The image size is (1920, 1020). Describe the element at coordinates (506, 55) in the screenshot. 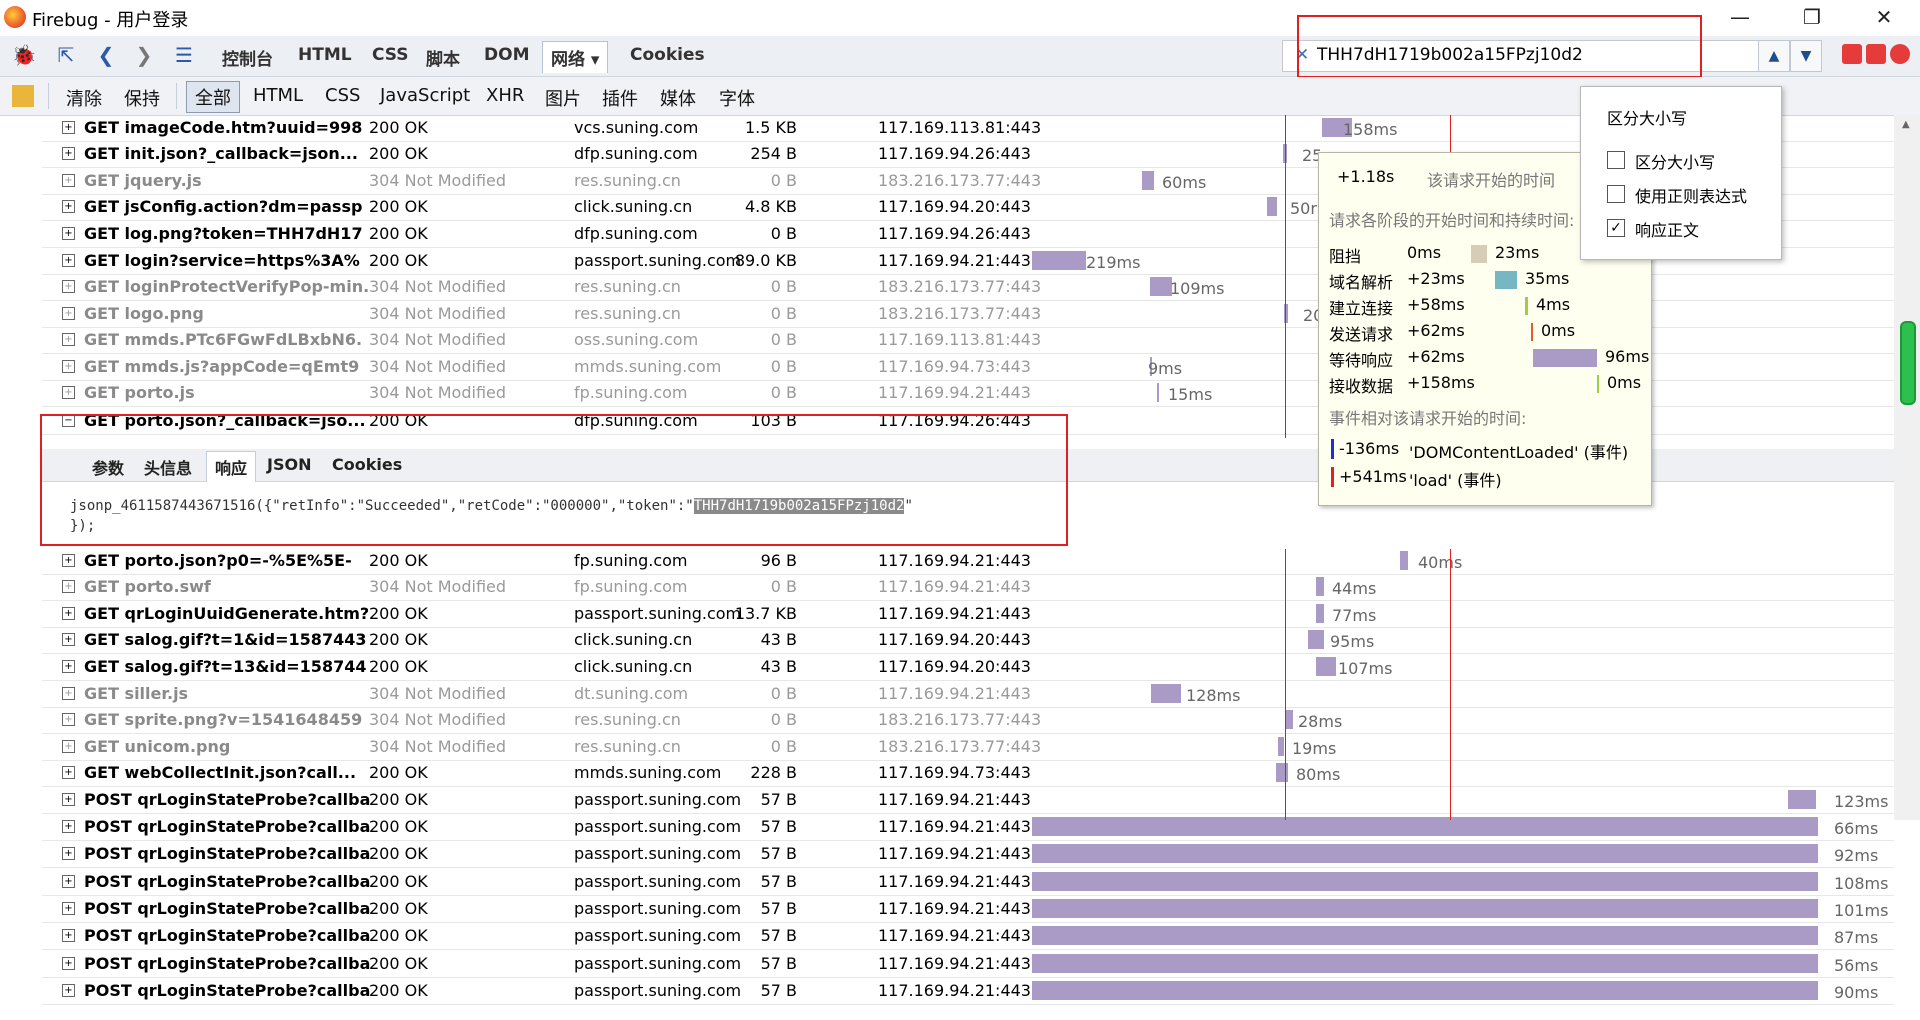

I see `tab-dom: DOM` at that location.